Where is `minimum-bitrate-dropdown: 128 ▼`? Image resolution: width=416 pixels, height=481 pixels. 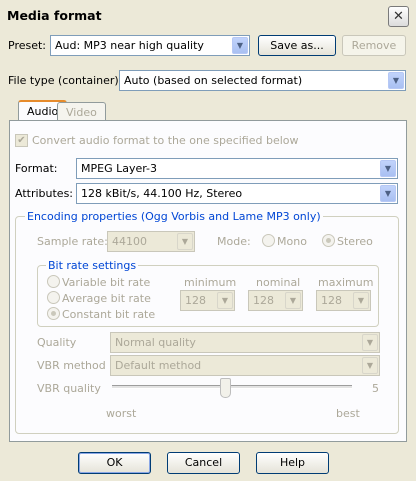 minimum-bitrate-dropdown: 128 ▼ is located at coordinates (207, 300).